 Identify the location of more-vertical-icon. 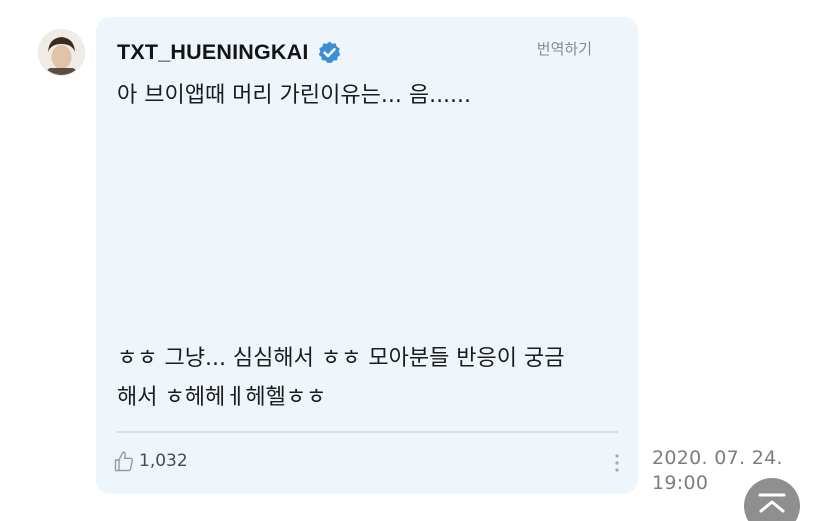
(617, 463).